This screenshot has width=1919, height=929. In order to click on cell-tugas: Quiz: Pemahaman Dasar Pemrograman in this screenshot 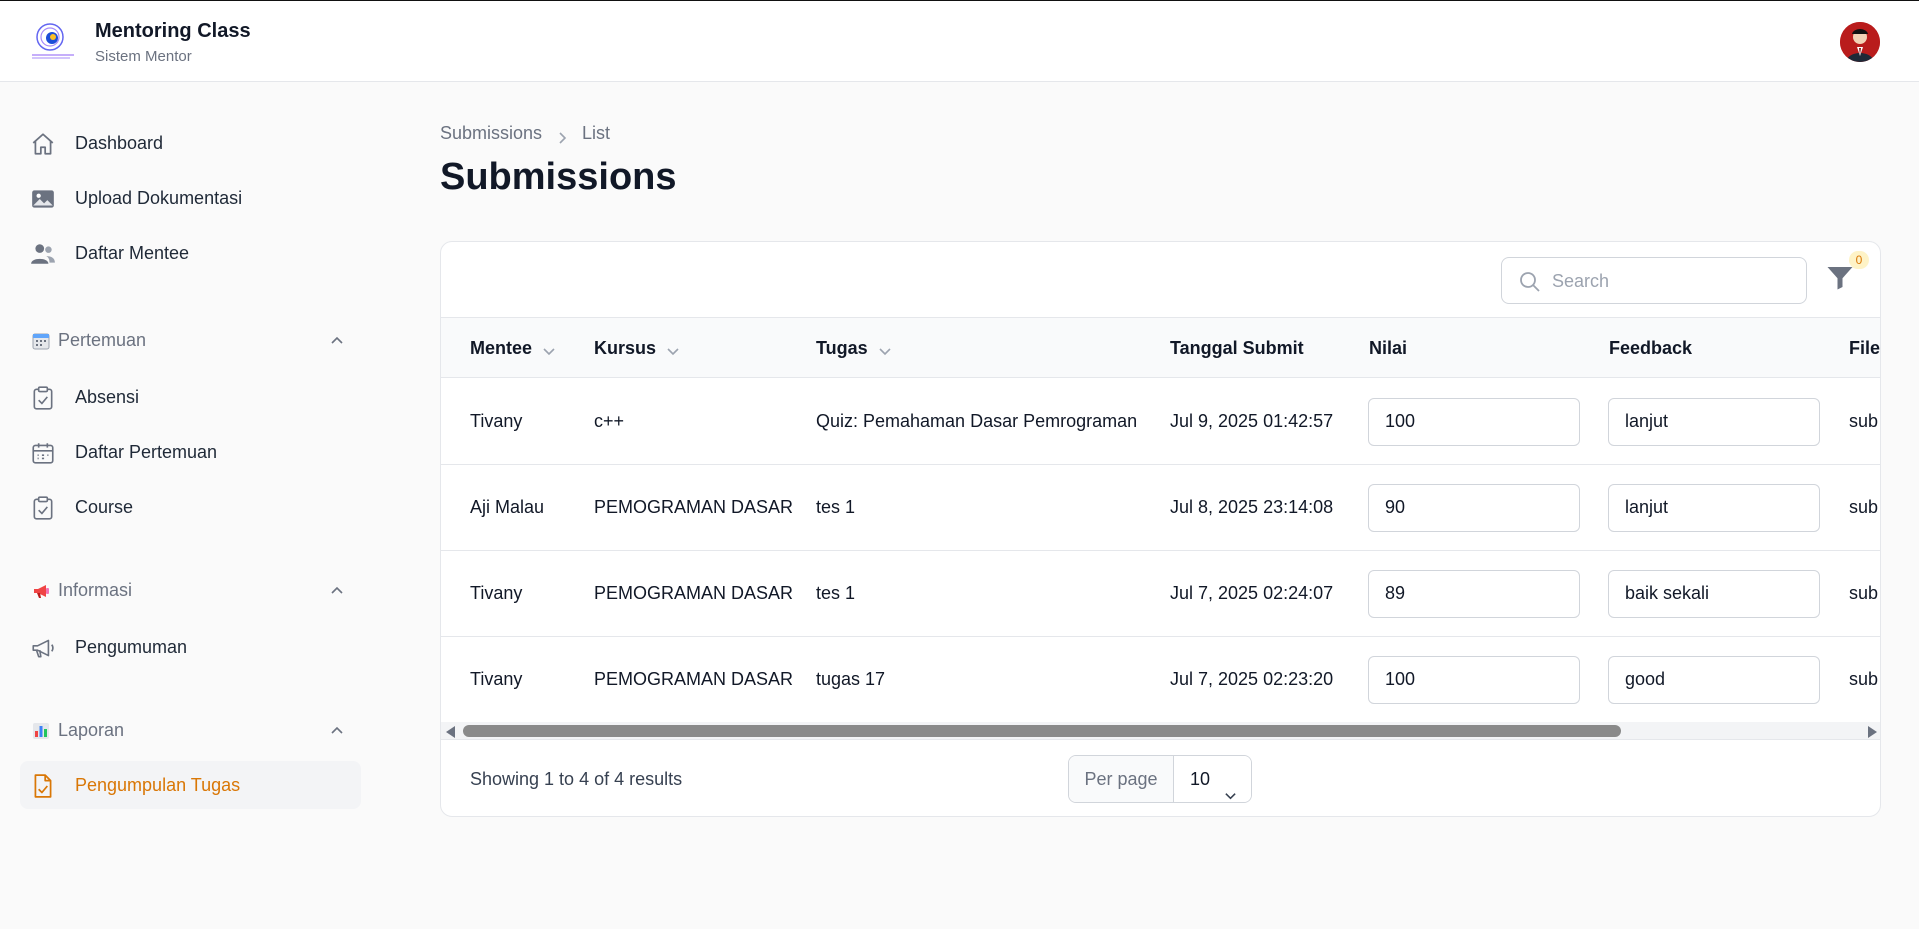, I will do `click(977, 421)`.